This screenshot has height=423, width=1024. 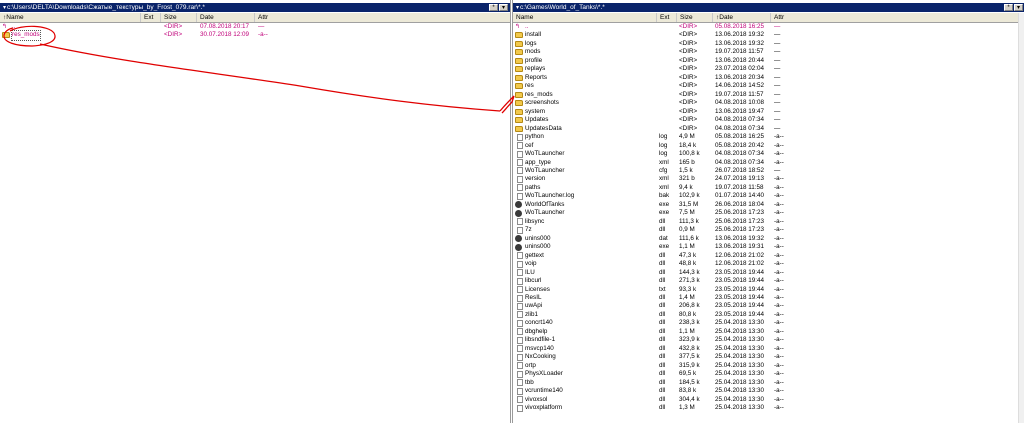 I want to click on folder-row: Reports <DIR> 13.06.2018 20:34 —, so click(x=768, y=78).